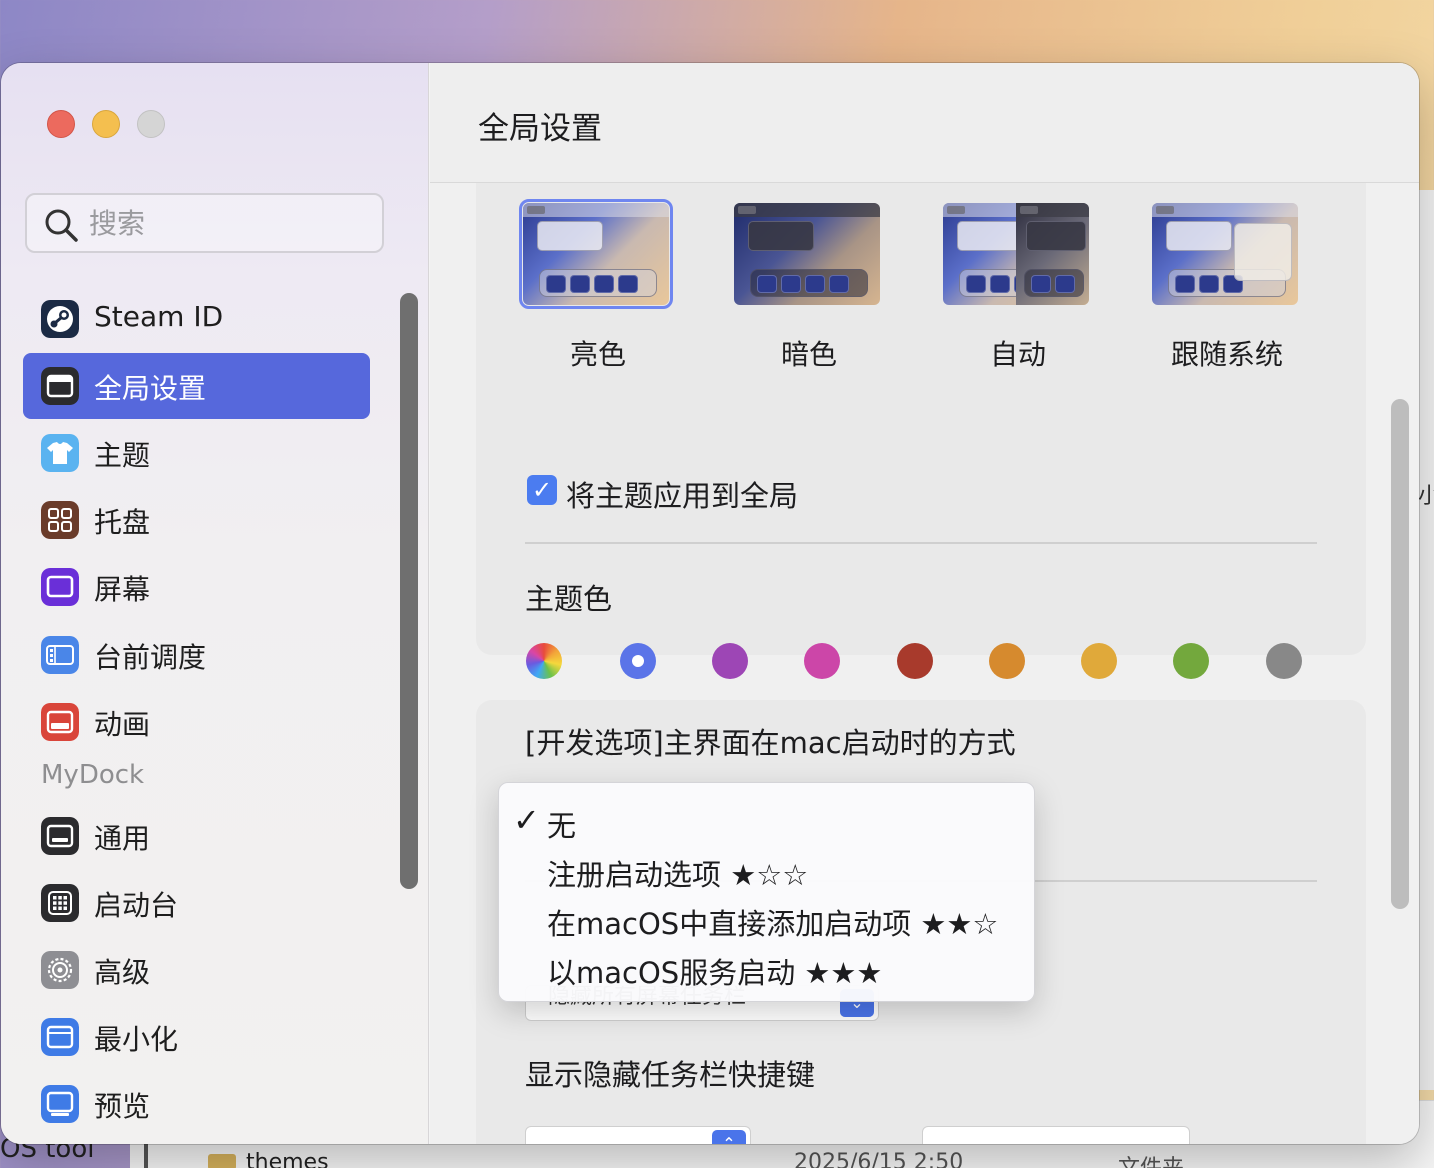 The height and width of the screenshot is (1168, 1434). I want to click on appearance-option-label: 跟随系统, so click(1226, 354).